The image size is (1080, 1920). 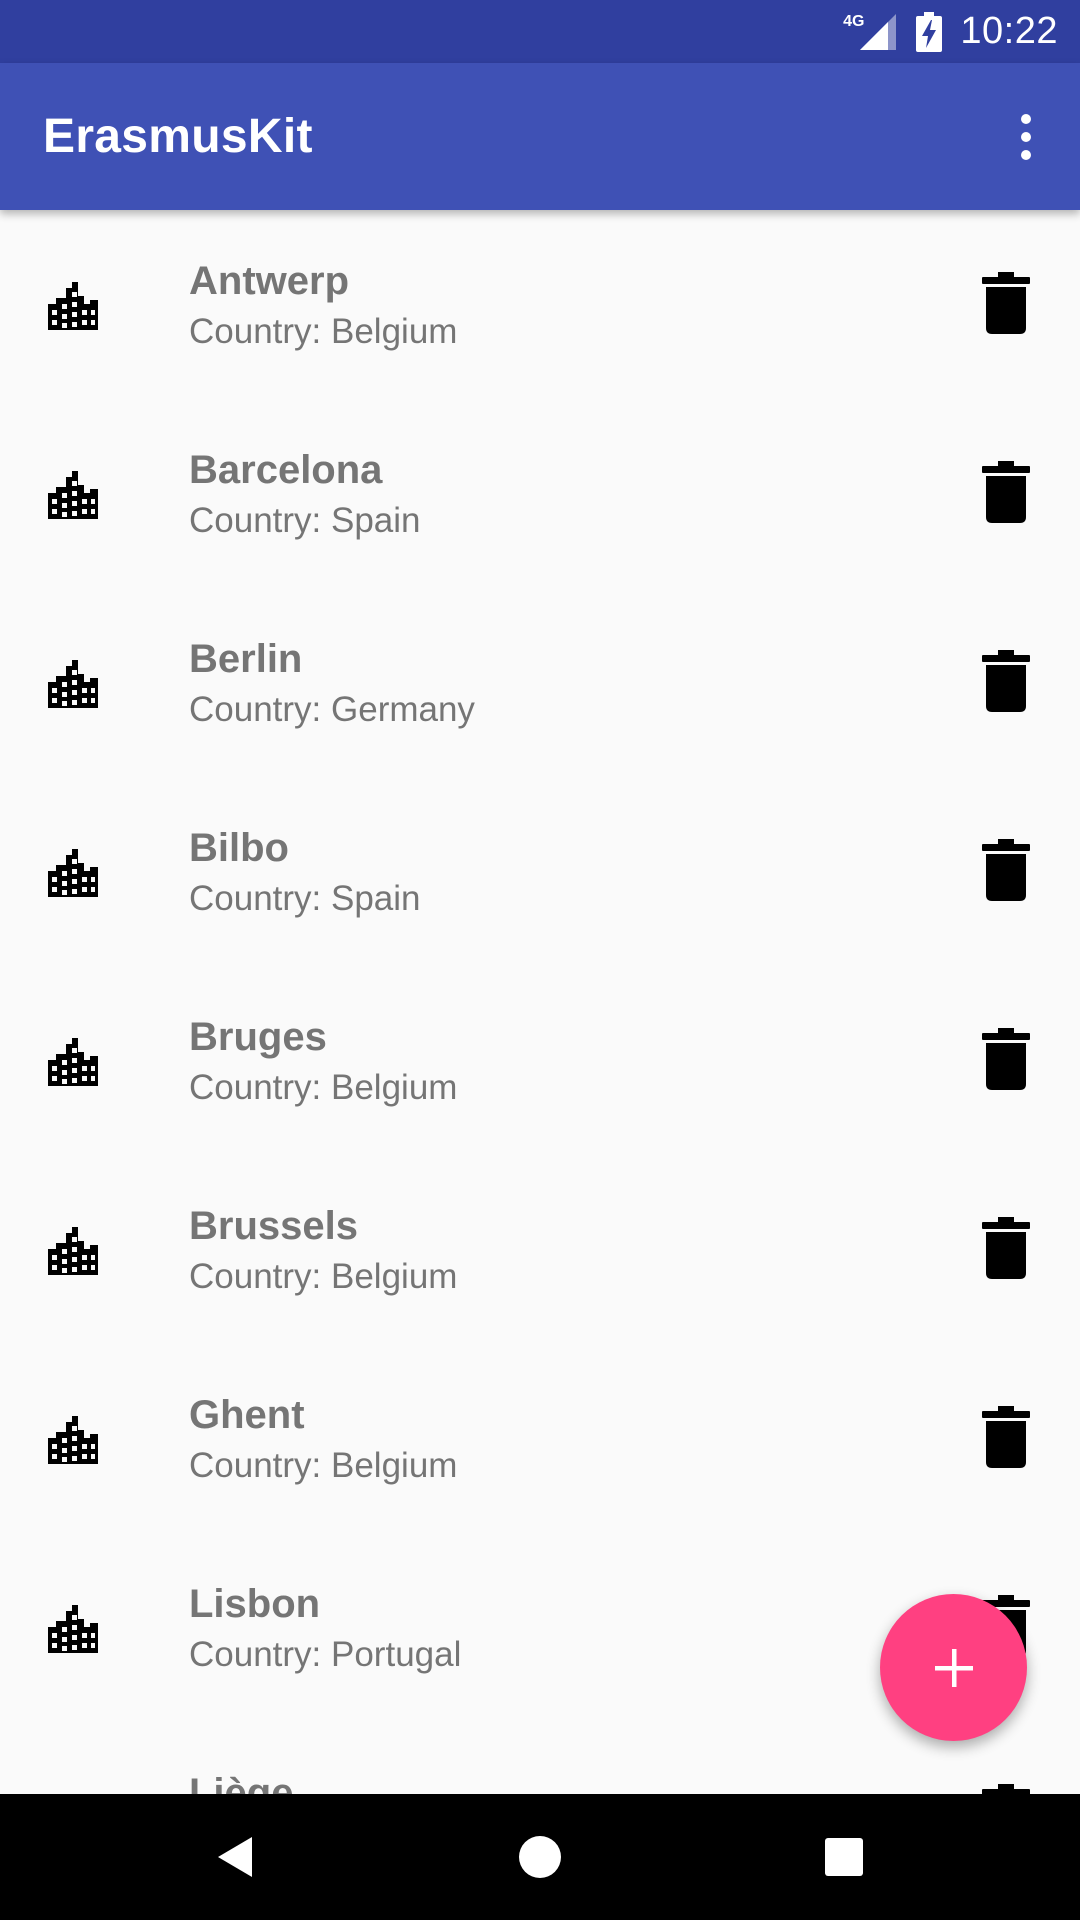 What do you see at coordinates (305, 874) in the screenshot?
I see `city-text: Bilbo Country: Spain` at bounding box center [305, 874].